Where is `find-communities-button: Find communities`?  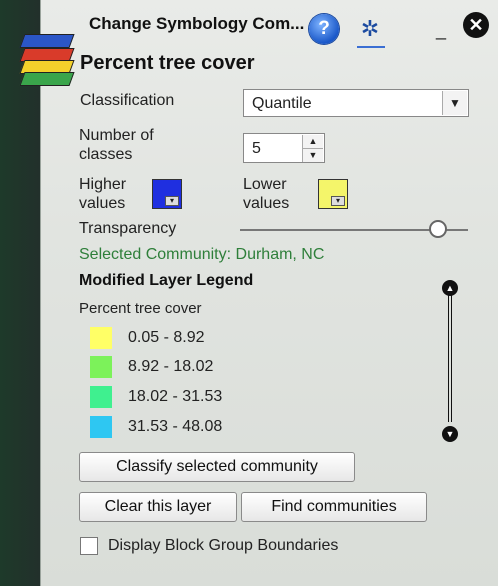 find-communities-button: Find communities is located at coordinates (334, 507).